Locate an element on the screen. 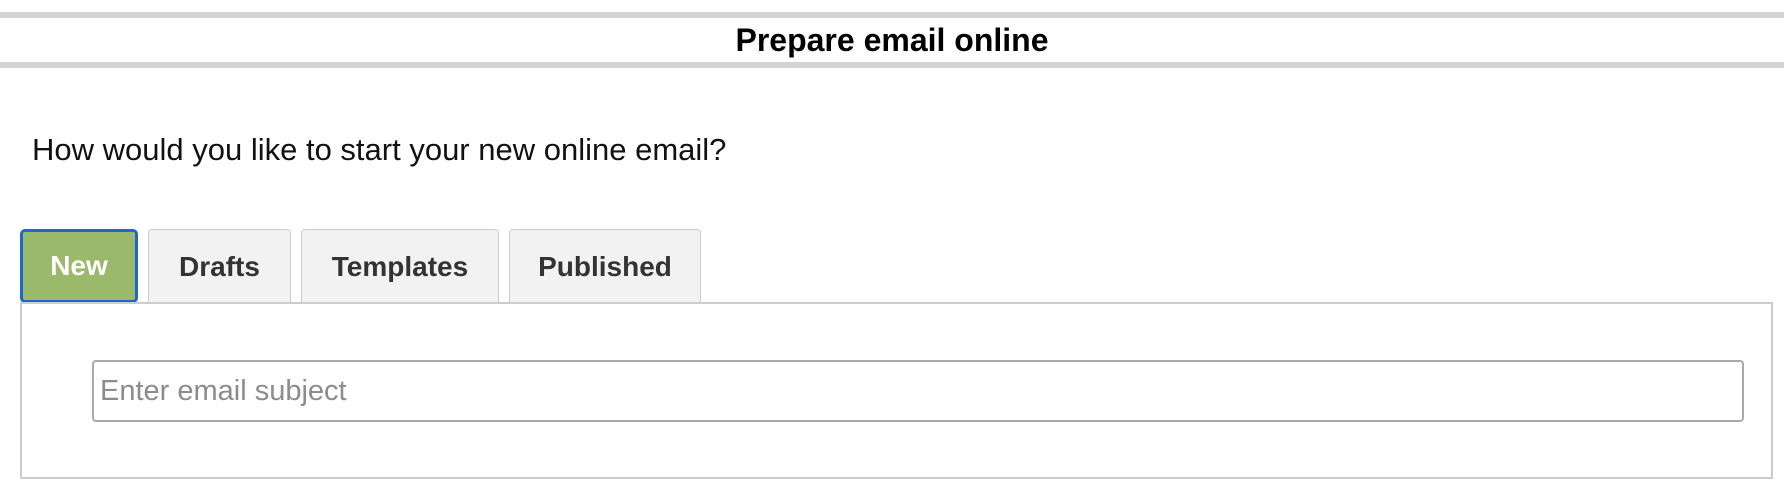 Image resolution: width=1784 pixels, height=498 pixels. email-subject-input is located at coordinates (918, 391).